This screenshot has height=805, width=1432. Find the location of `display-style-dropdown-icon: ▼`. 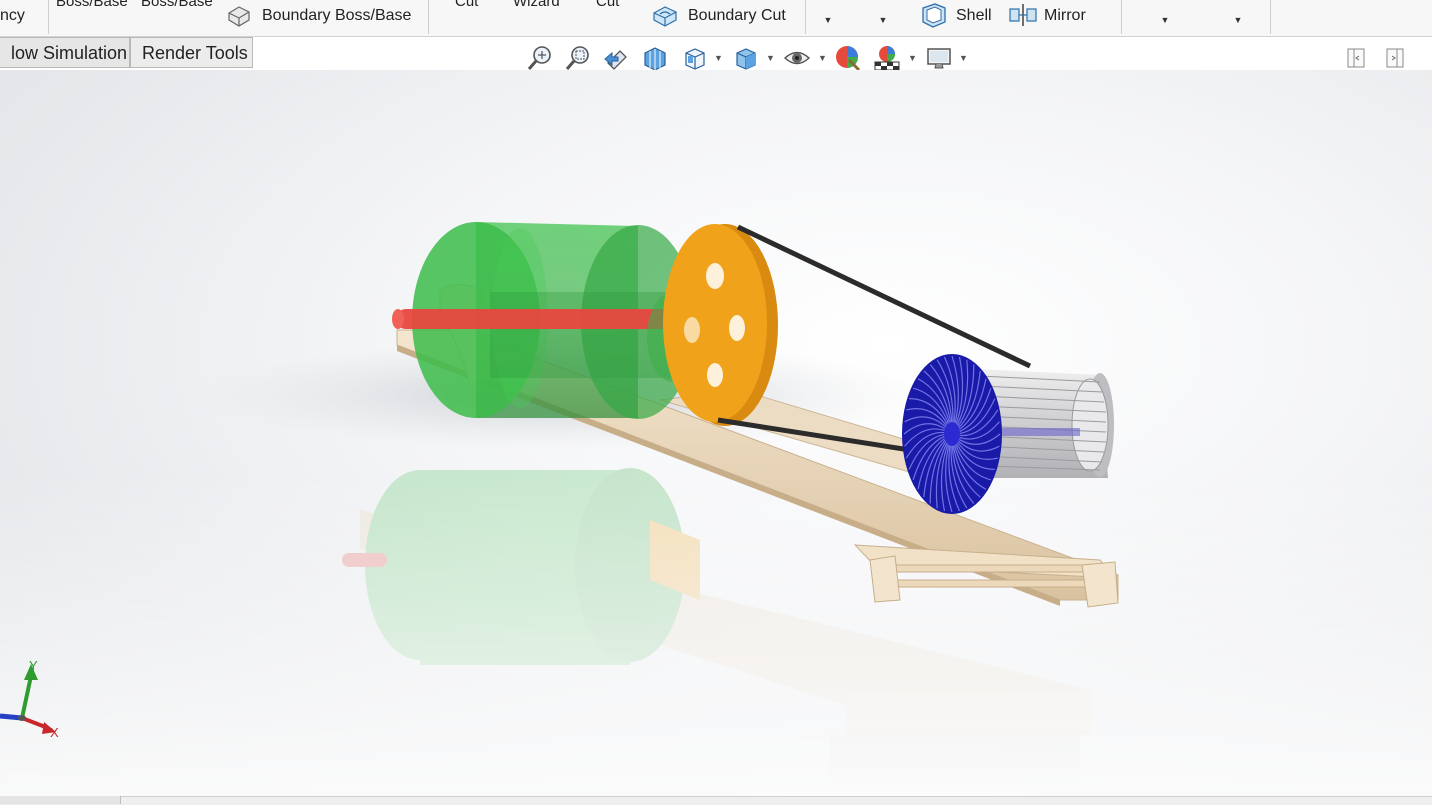

display-style-dropdown-icon: ▼ is located at coordinates (770, 58).